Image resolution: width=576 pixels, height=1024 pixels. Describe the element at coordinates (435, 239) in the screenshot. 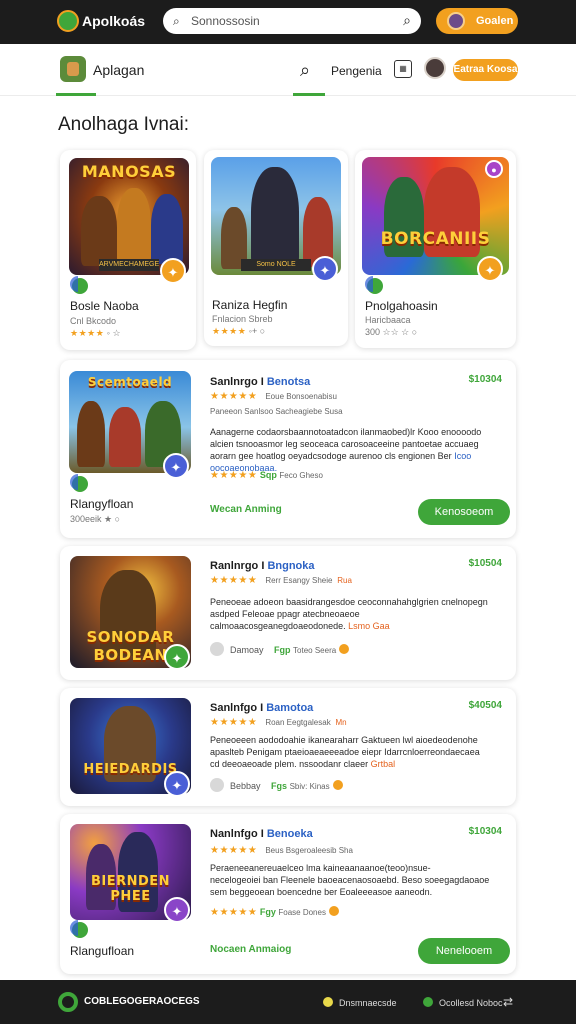

I see `thumbnail-title: BORCANIIS` at that location.